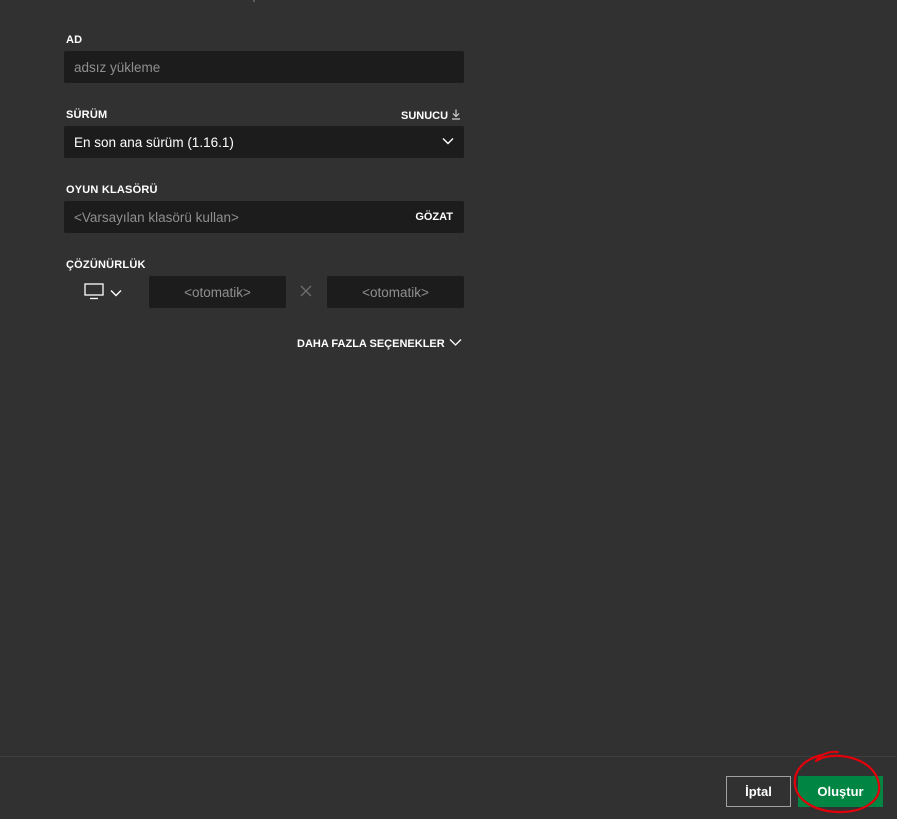  What do you see at coordinates (434, 217) in the screenshot?
I see `browse-button: GÖZAT` at bounding box center [434, 217].